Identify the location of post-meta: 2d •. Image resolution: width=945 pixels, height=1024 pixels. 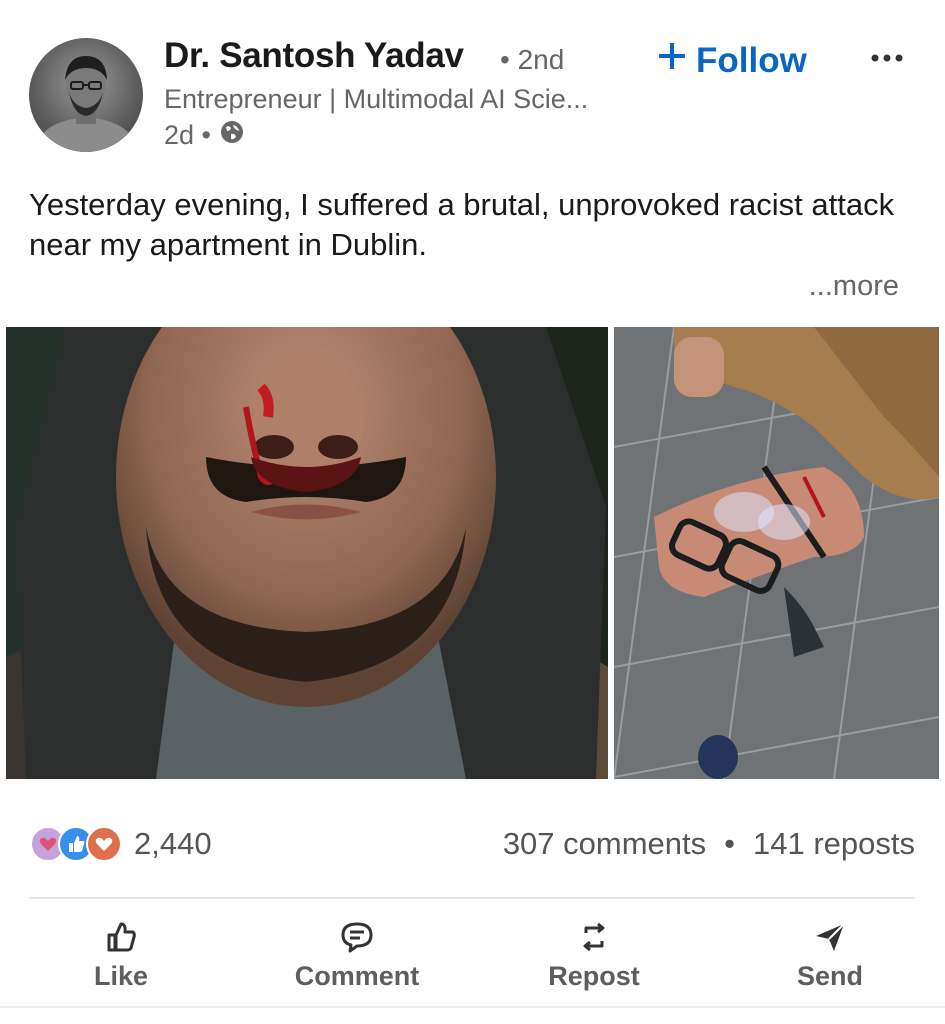
(204, 135).